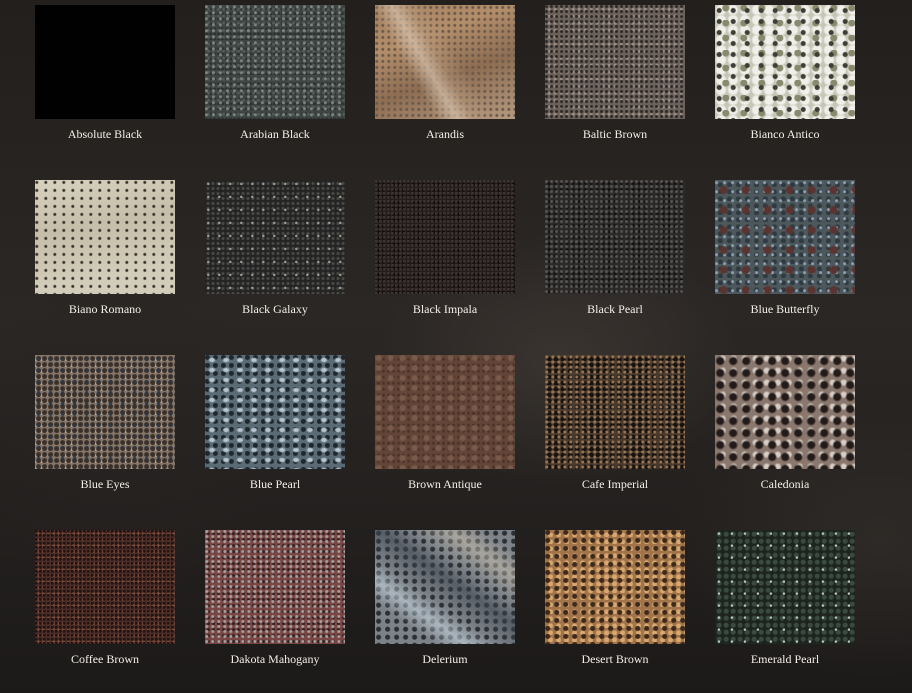 The image size is (912, 693). I want to click on granite-tile: Bianco Antico, so click(785, 85).